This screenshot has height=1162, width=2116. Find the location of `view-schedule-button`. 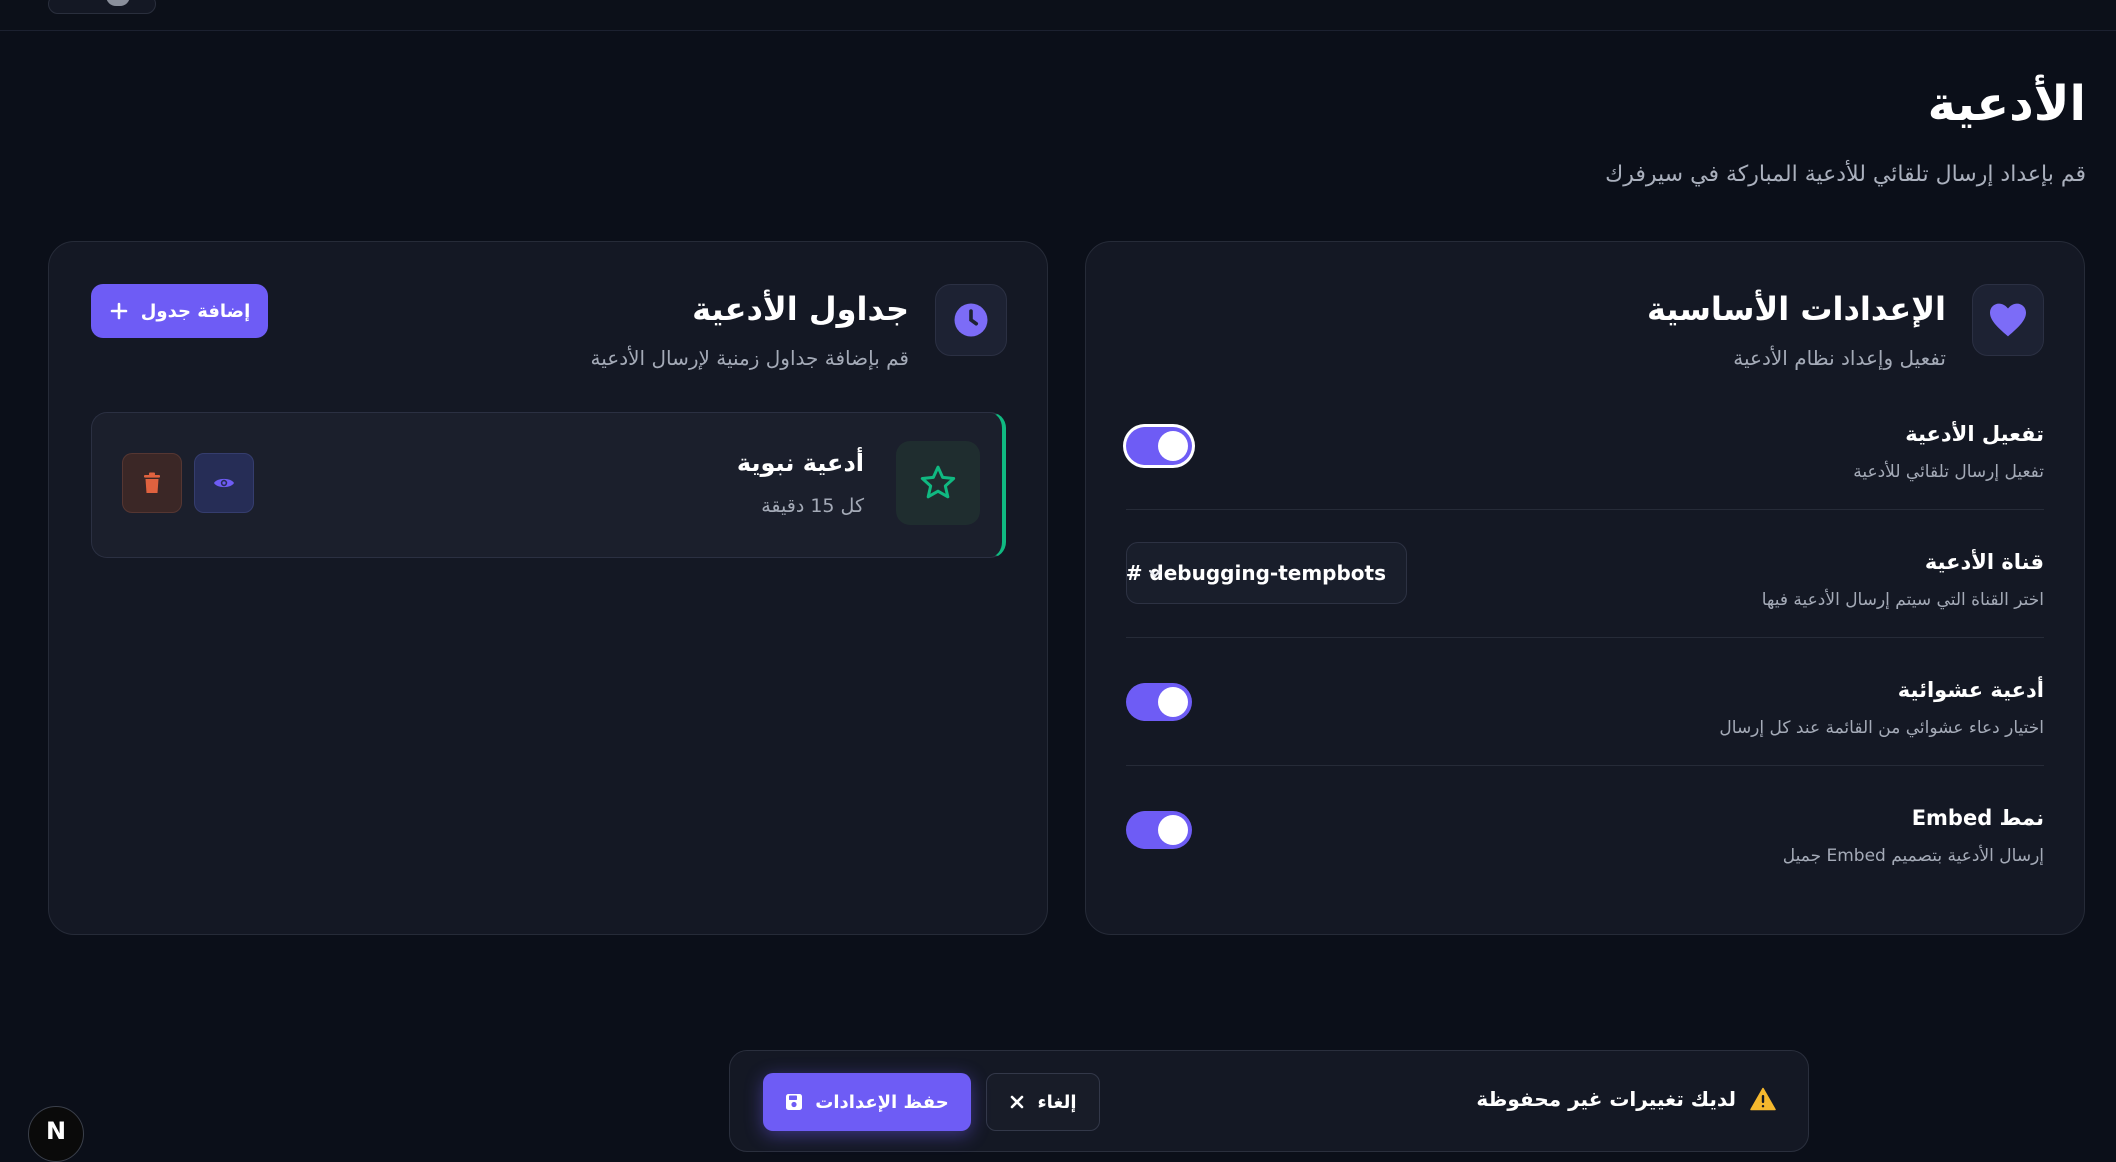

view-schedule-button is located at coordinates (224, 483).